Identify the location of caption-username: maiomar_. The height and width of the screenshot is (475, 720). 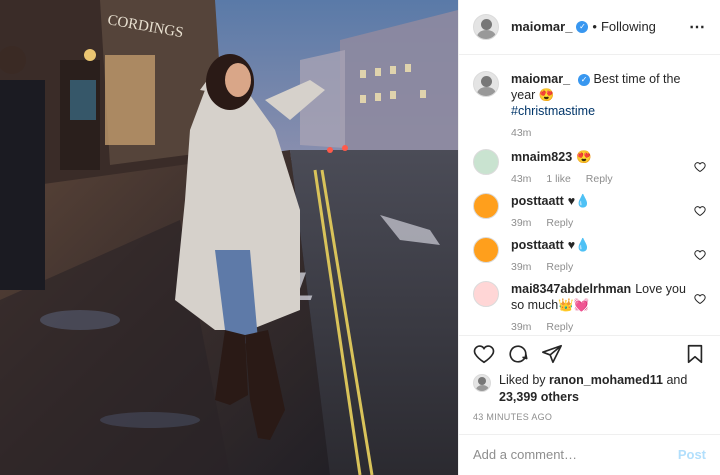
(540, 79).